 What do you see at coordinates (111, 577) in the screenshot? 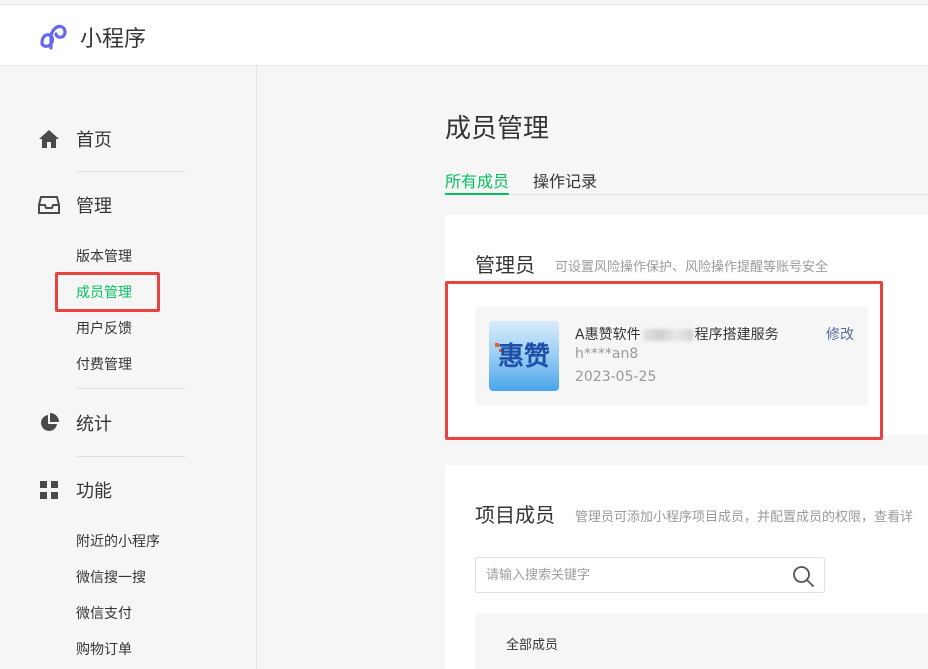
I see `sidebar-item-search: 微信搜一搜` at bounding box center [111, 577].